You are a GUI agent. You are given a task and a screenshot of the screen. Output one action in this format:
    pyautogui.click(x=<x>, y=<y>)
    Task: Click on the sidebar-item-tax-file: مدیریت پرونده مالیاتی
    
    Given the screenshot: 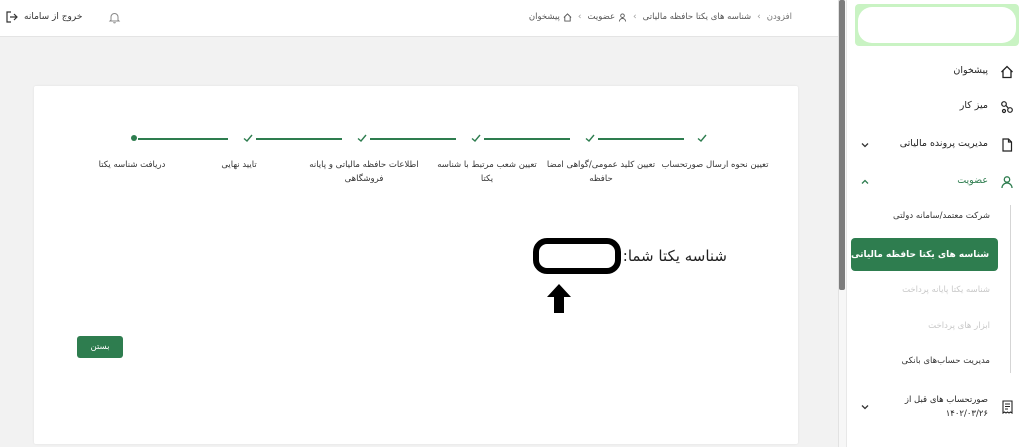 What is the action you would take?
    pyautogui.click(x=935, y=145)
    